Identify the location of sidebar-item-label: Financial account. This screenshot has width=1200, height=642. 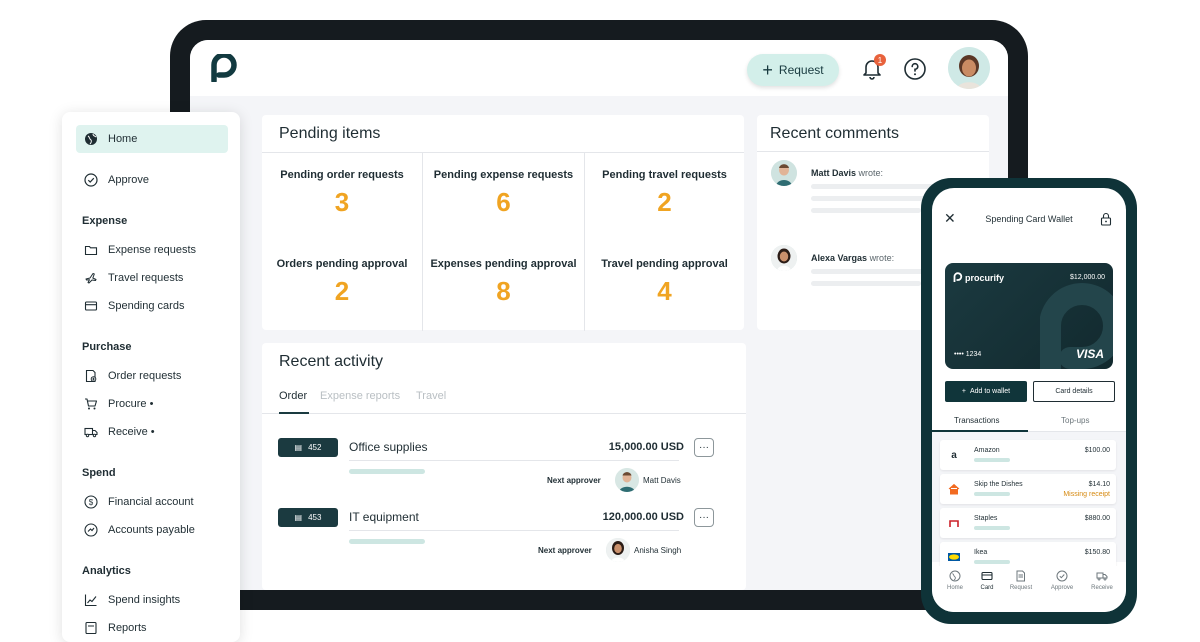
(151, 502).